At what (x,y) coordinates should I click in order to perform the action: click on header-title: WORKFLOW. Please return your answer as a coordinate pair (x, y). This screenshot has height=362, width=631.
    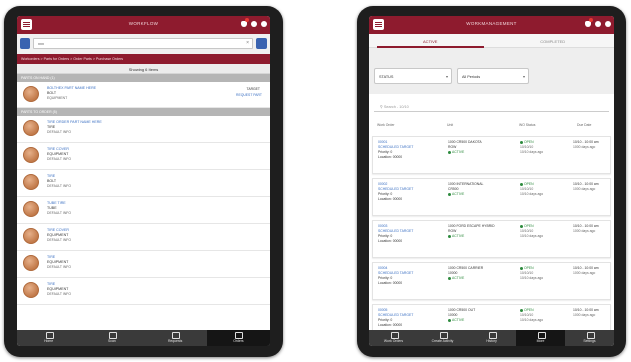
    Looking at the image, I should click on (143, 23).